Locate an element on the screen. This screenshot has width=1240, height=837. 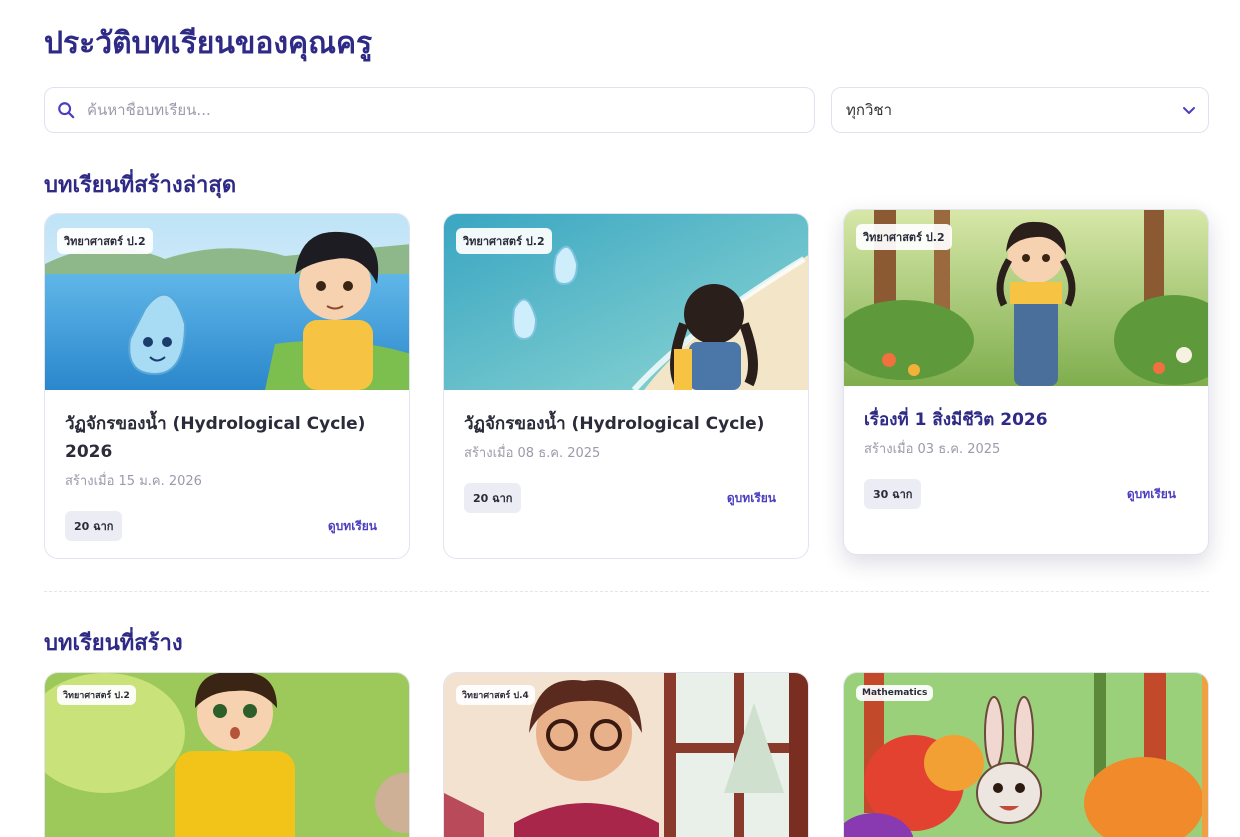
lesson-title: วัฏจักรของน้ำ (Hydrological Cycle) 2026 is located at coordinates (215, 438).